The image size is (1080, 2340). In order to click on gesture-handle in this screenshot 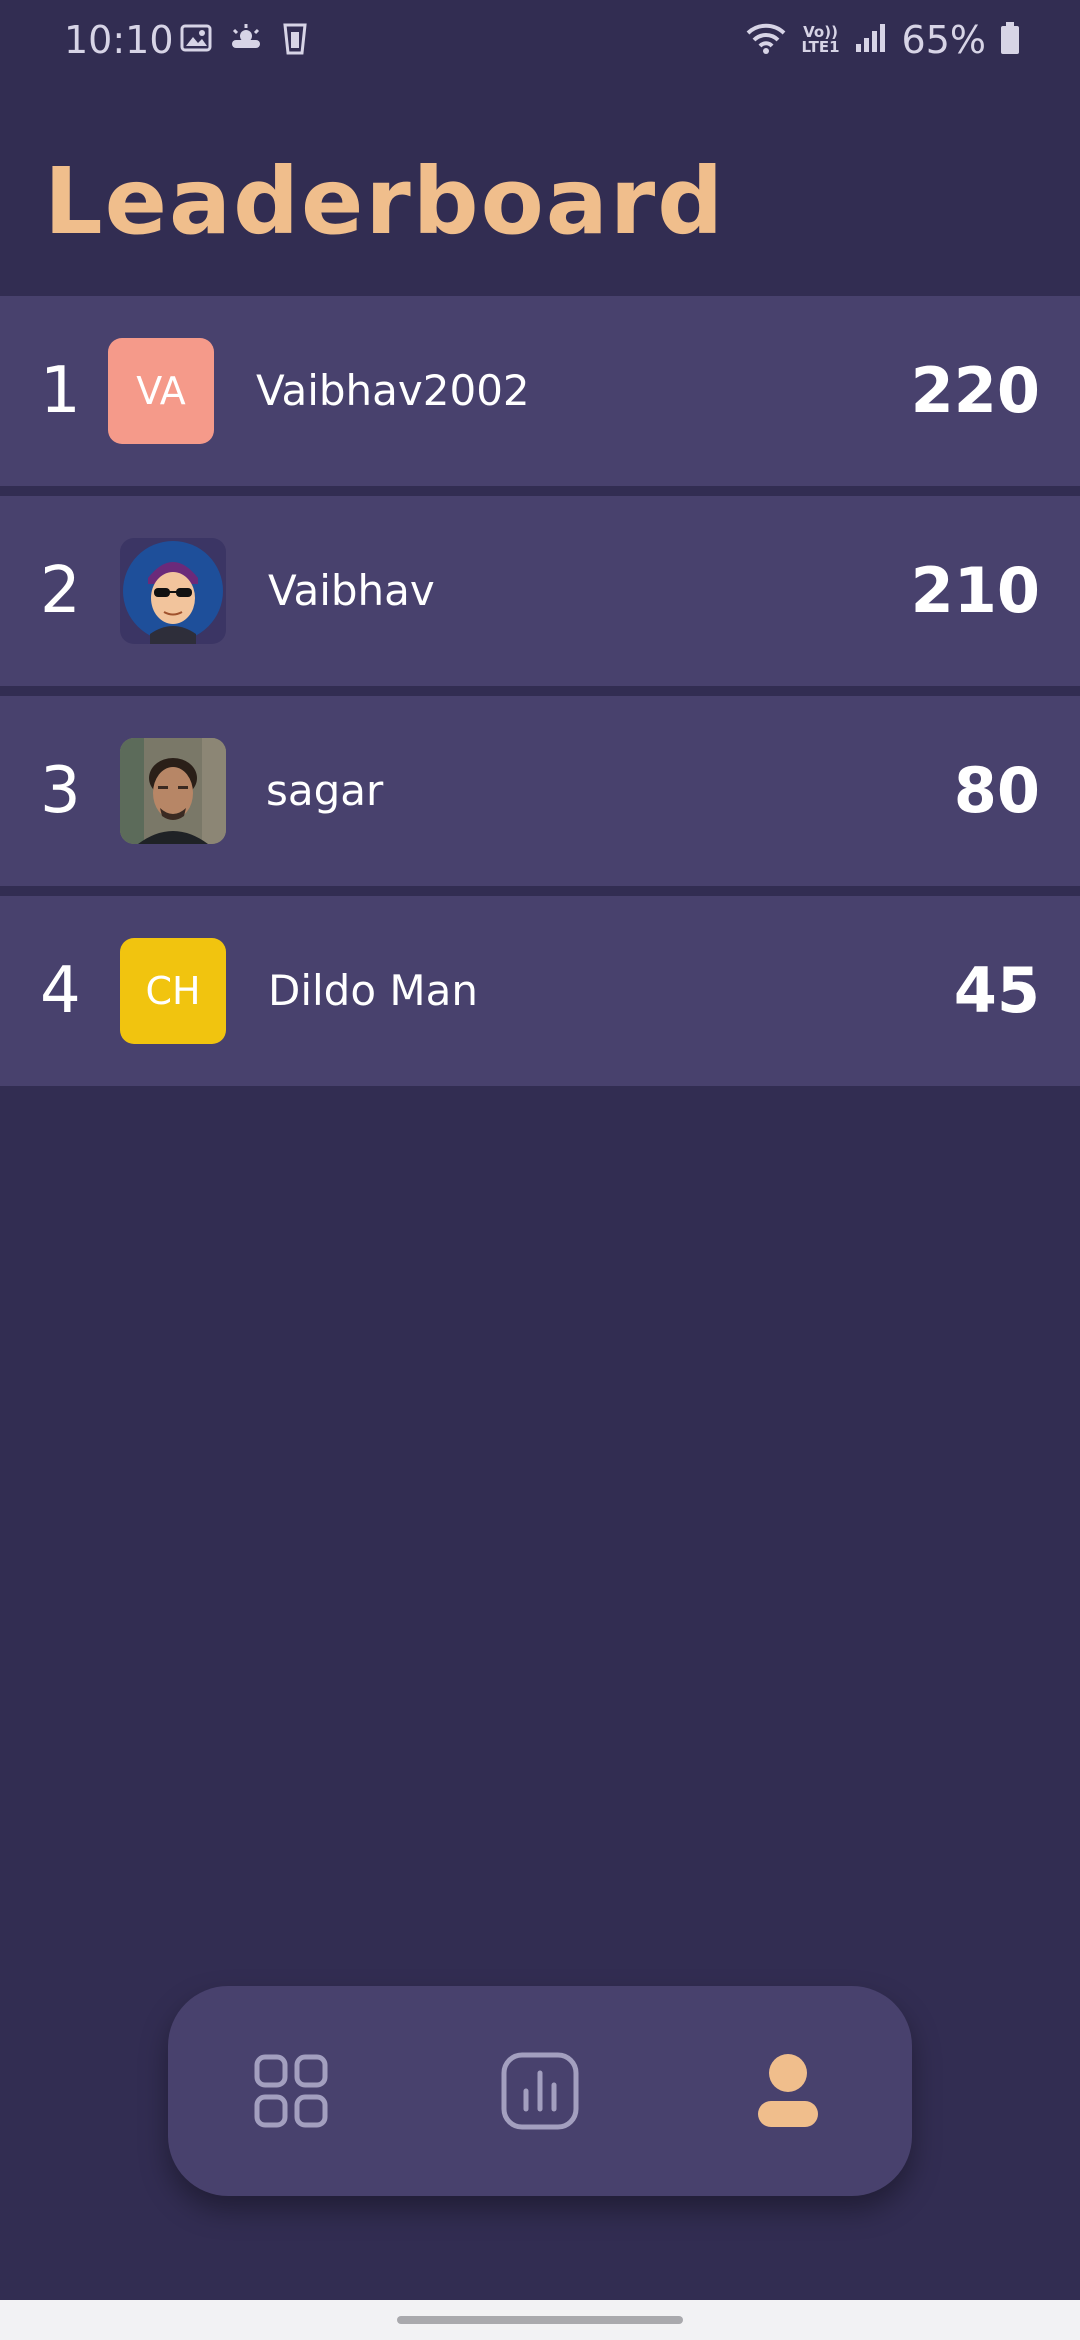, I will do `click(540, 2320)`.